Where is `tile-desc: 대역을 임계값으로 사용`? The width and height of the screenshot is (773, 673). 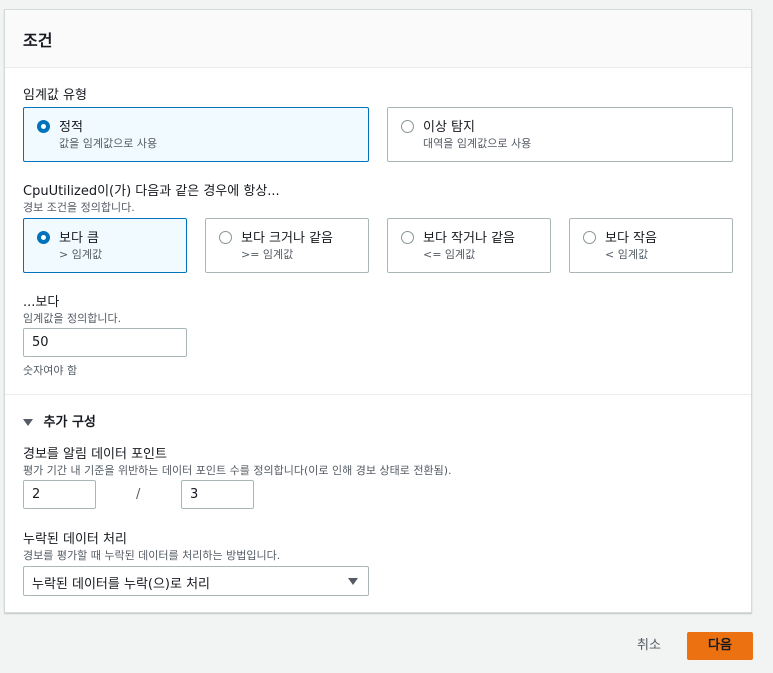
tile-desc: 대역을 임계값으로 사용 is located at coordinates (477, 143).